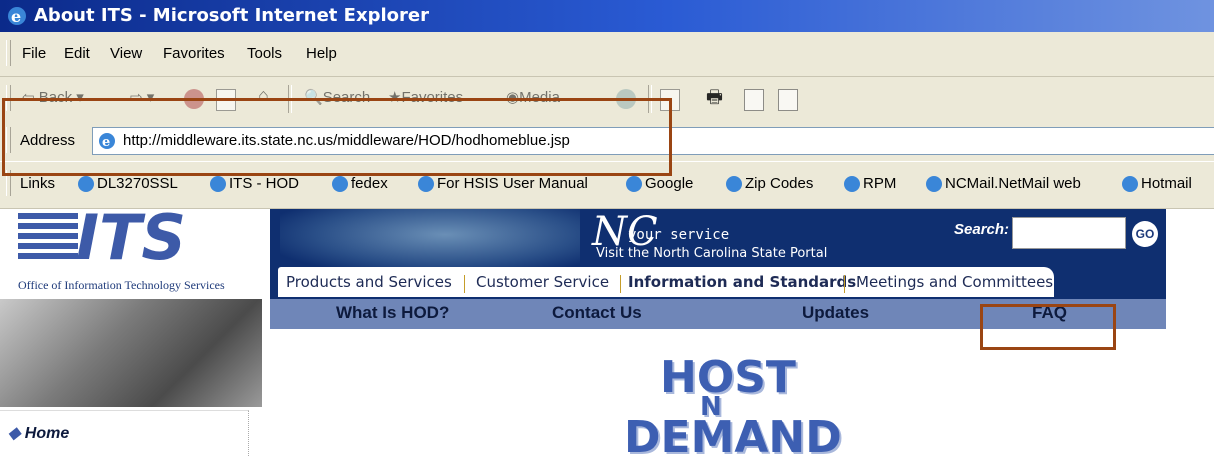 This screenshot has height=463, width=1214. What do you see at coordinates (47, 433) in the screenshot?
I see `sidebar-home-label: Home` at bounding box center [47, 433].